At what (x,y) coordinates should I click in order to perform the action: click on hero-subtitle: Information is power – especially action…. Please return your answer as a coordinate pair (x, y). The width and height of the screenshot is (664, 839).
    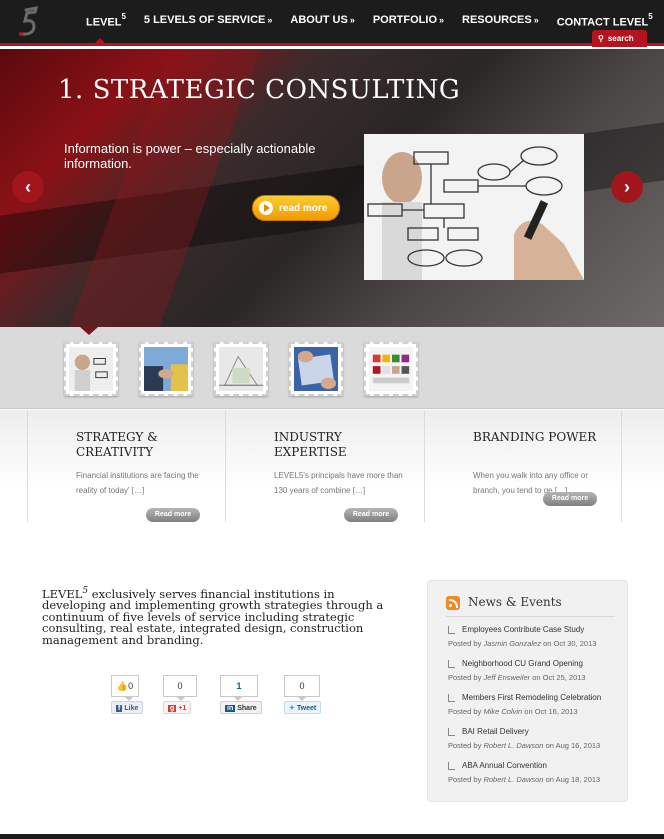
    Looking at the image, I should click on (190, 156).